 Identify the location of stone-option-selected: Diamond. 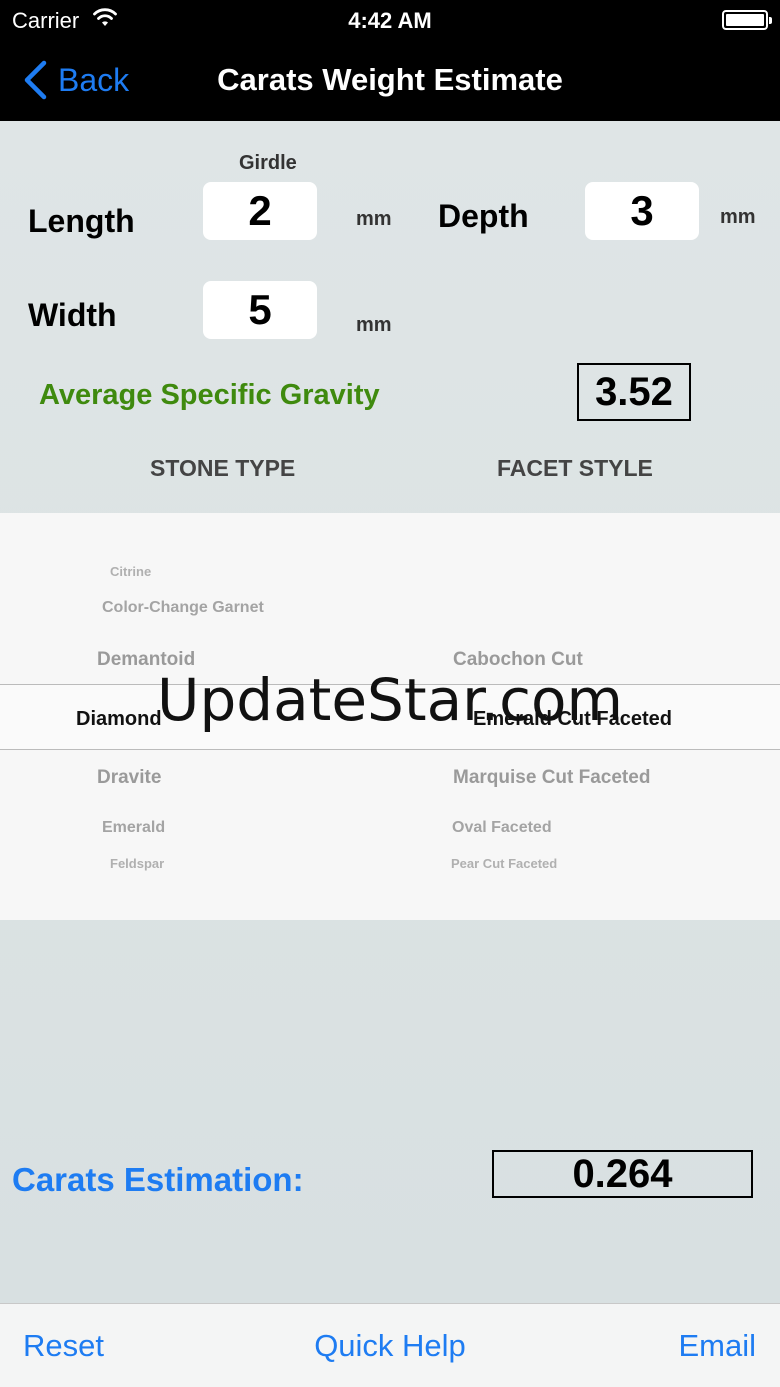
(119, 719).